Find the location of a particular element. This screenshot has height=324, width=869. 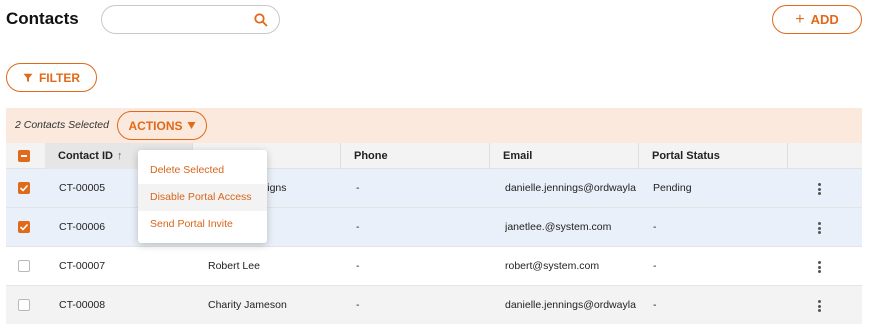

table-row: CT-00006 - janetlee.@system.com - is located at coordinates (434, 227).